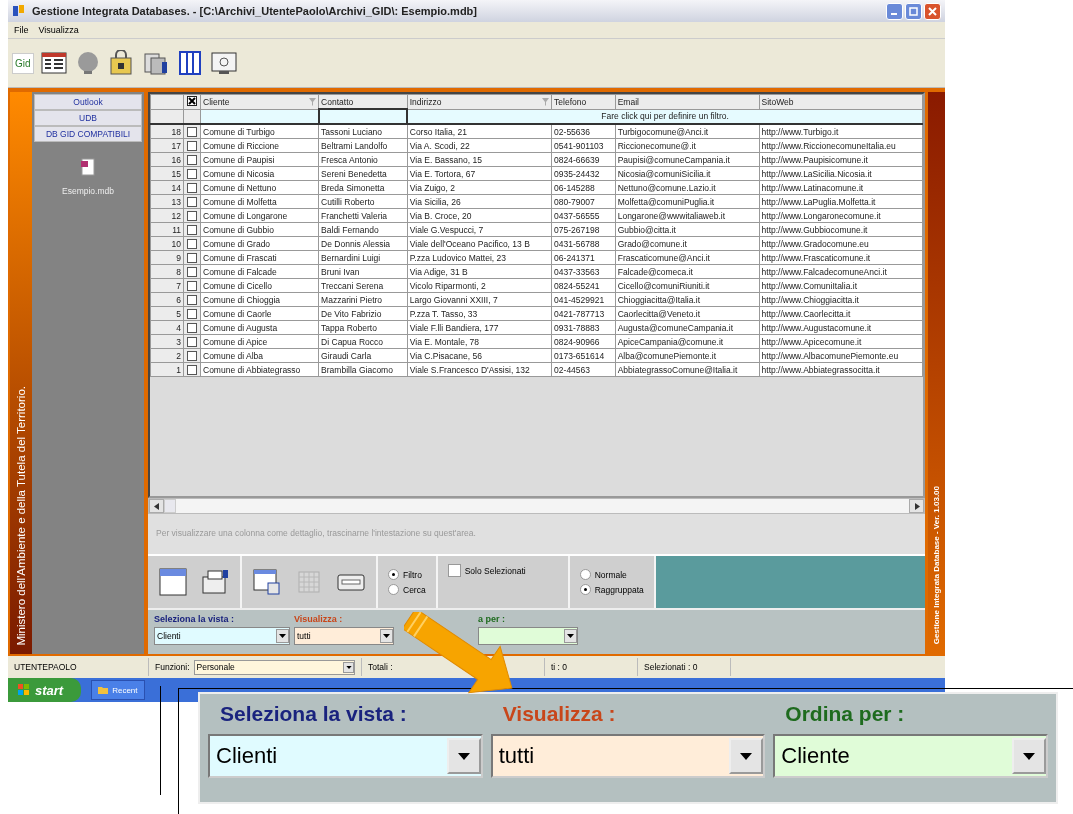  I want to click on column-header: Email, so click(687, 101).